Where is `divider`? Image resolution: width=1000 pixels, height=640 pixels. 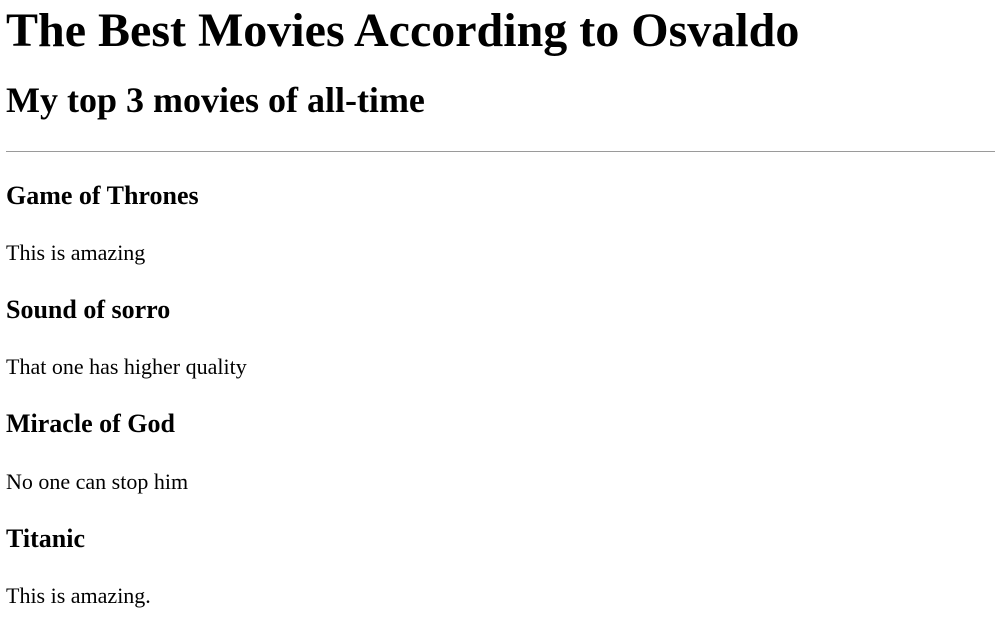
divider is located at coordinates (500, 151).